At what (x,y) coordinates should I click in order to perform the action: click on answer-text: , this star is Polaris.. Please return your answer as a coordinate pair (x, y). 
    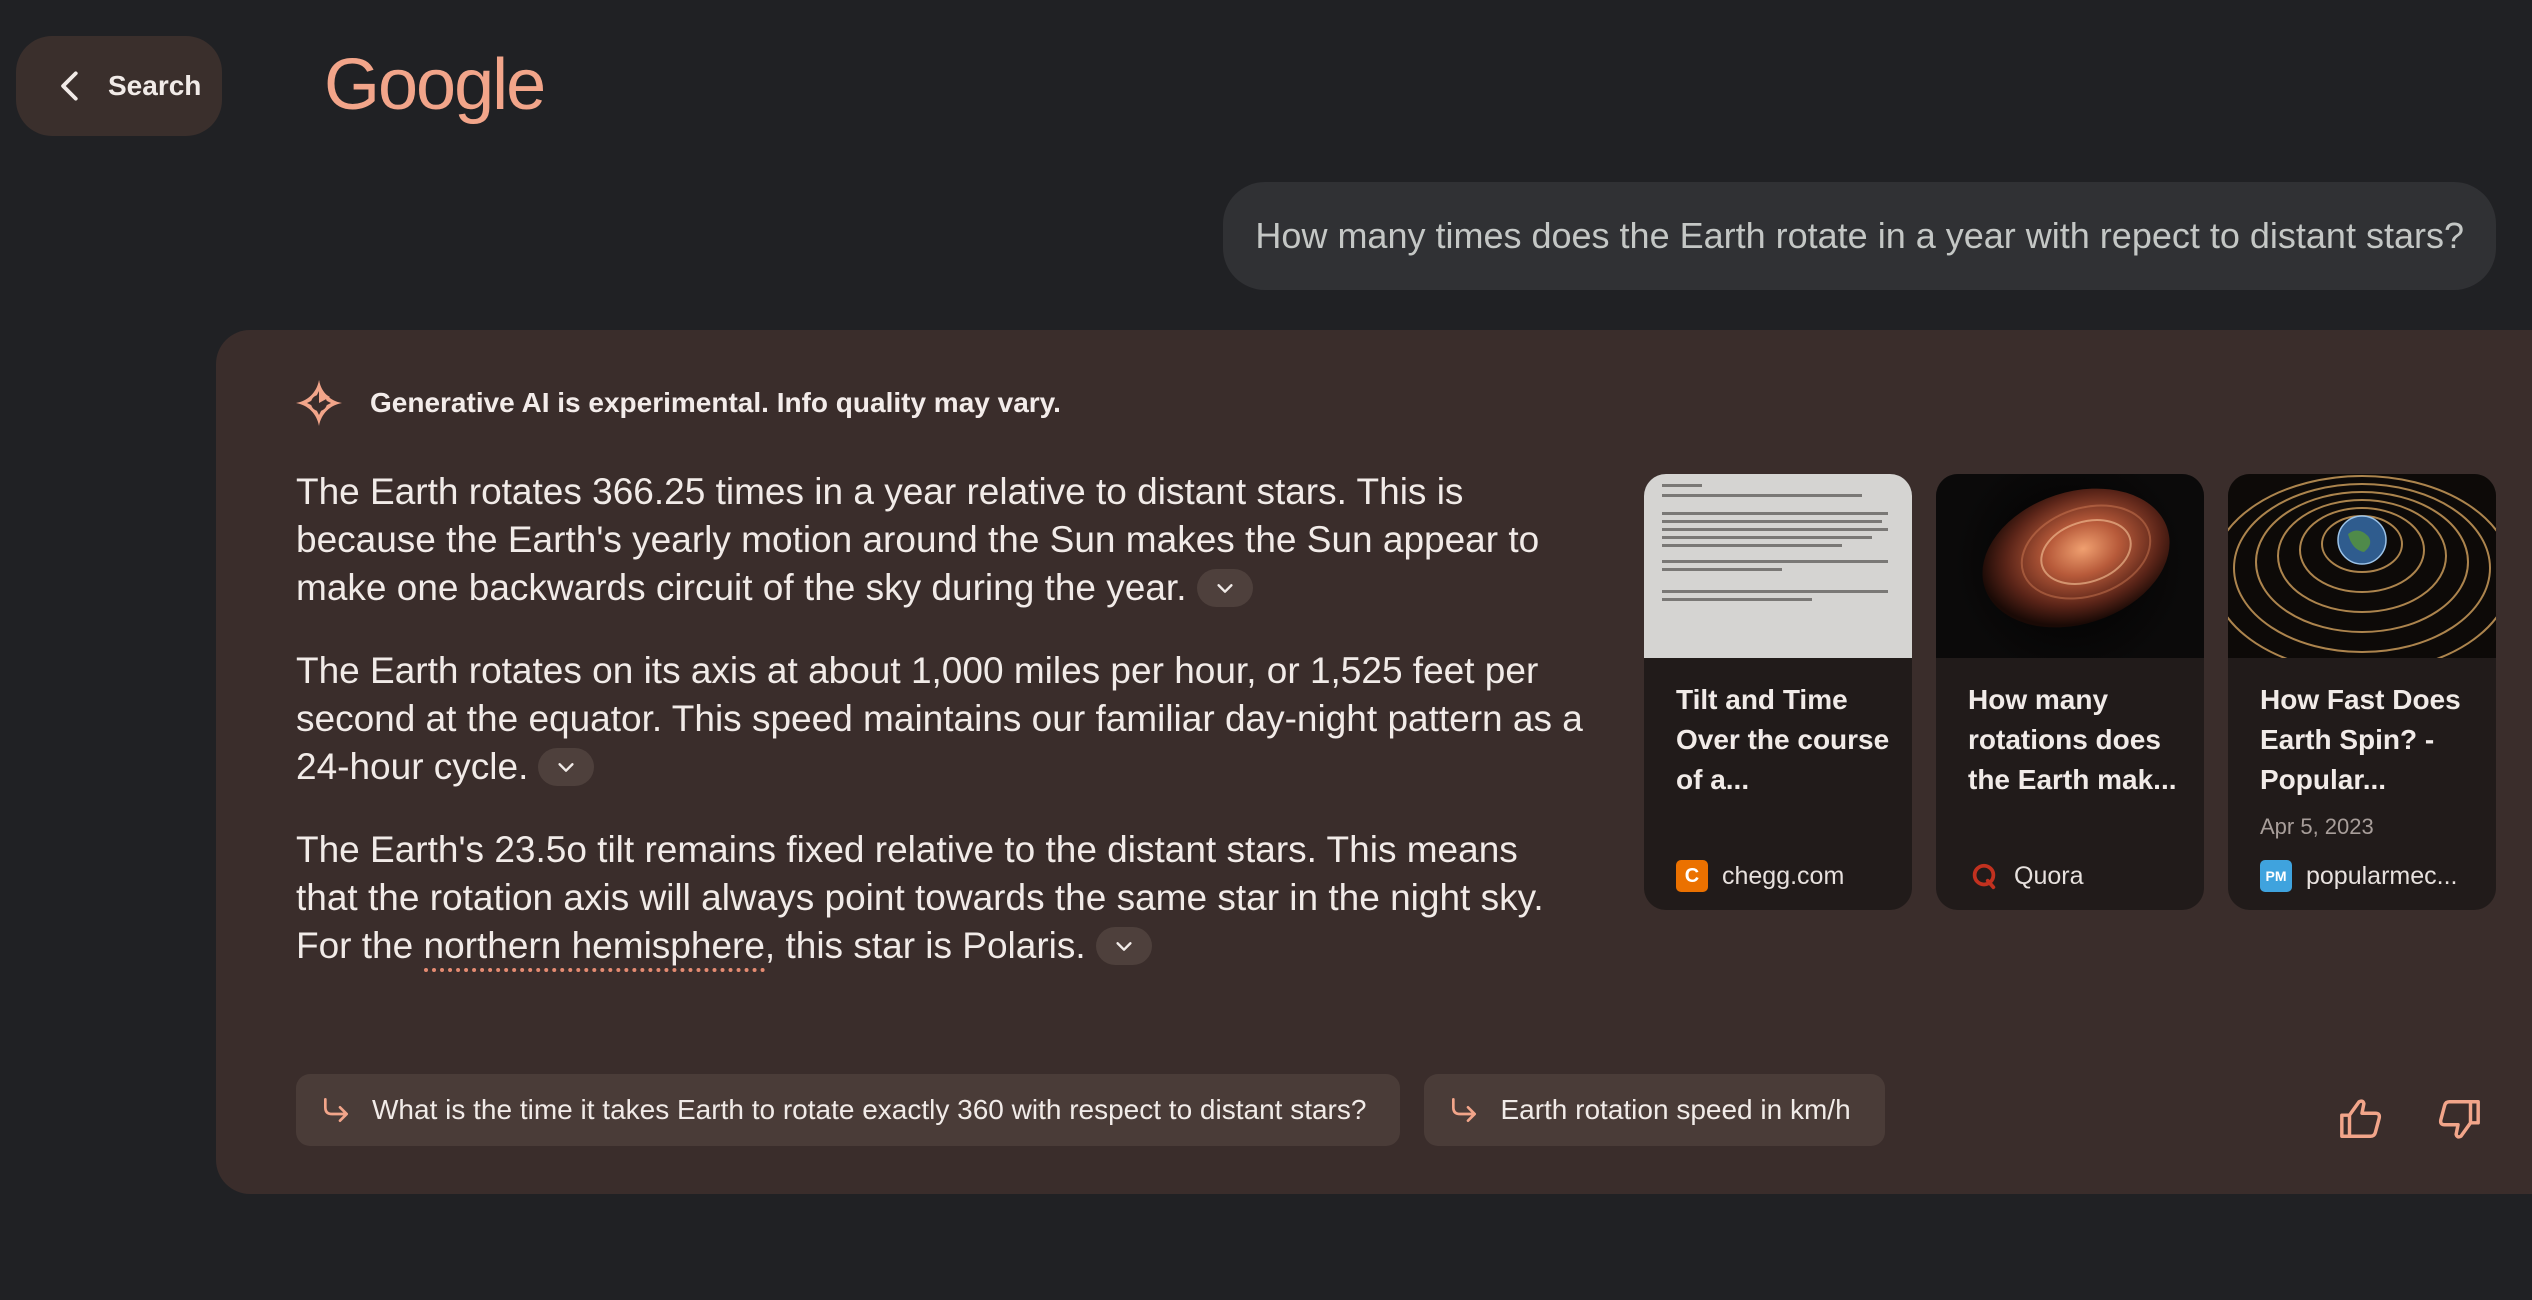
    Looking at the image, I should click on (925, 945).